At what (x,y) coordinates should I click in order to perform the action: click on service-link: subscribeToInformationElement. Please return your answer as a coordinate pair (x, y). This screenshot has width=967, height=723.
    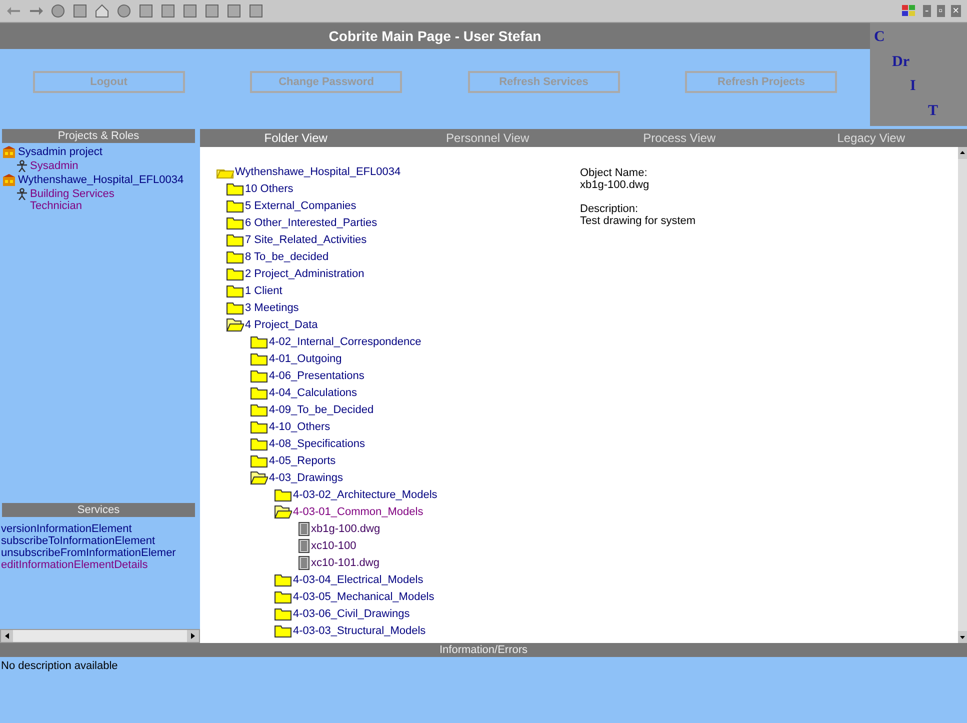
    Looking at the image, I should click on (100, 541).